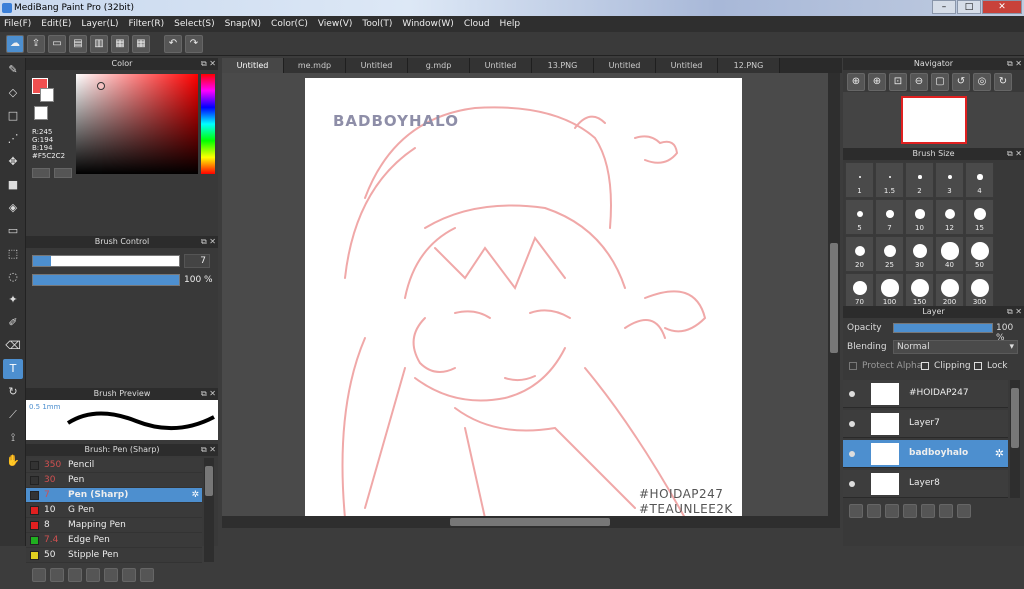  What do you see at coordinates (106, 261) in the screenshot?
I see `brush-size-slider` at bounding box center [106, 261].